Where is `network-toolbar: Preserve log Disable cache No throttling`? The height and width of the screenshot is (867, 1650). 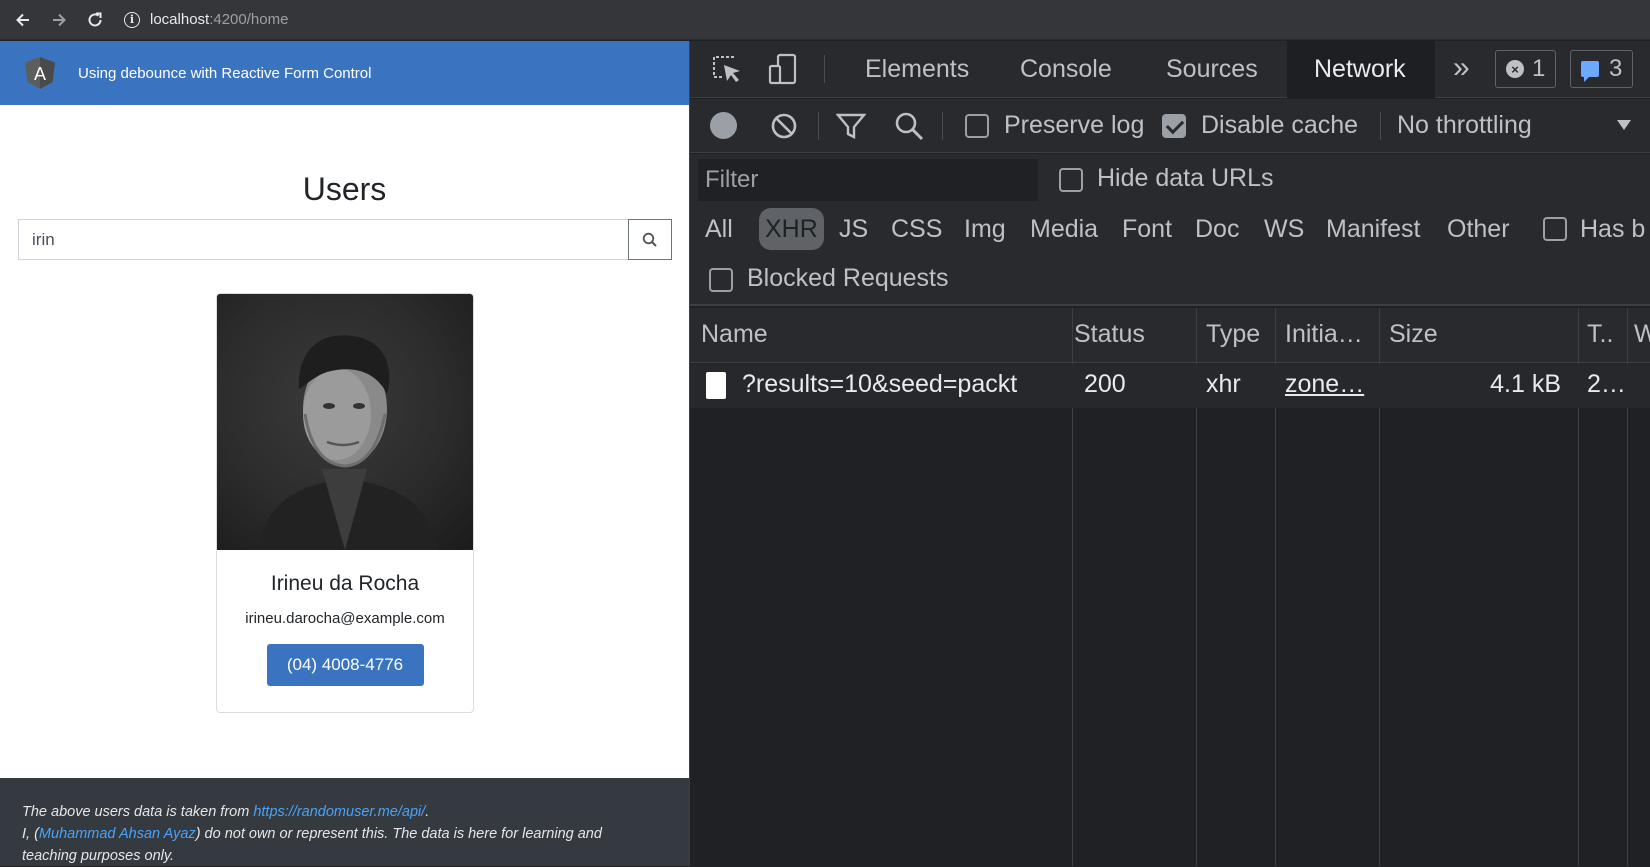 network-toolbar: Preserve log Disable cache No throttling is located at coordinates (1170, 126).